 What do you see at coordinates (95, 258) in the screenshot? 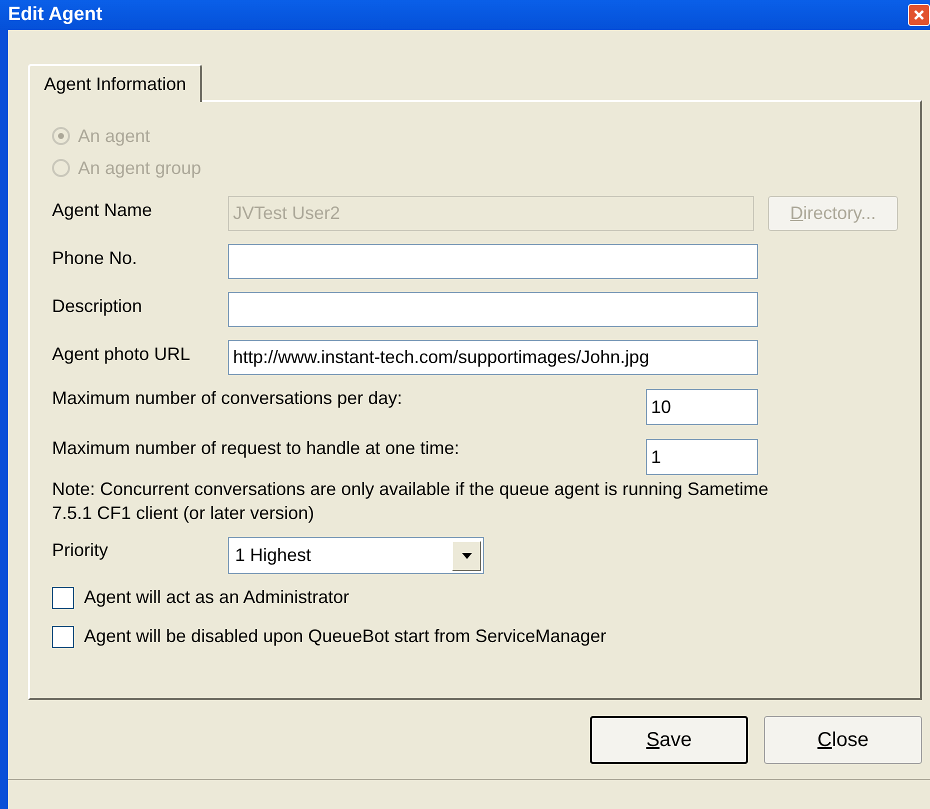
I see `field-label: Phone No.` at bounding box center [95, 258].